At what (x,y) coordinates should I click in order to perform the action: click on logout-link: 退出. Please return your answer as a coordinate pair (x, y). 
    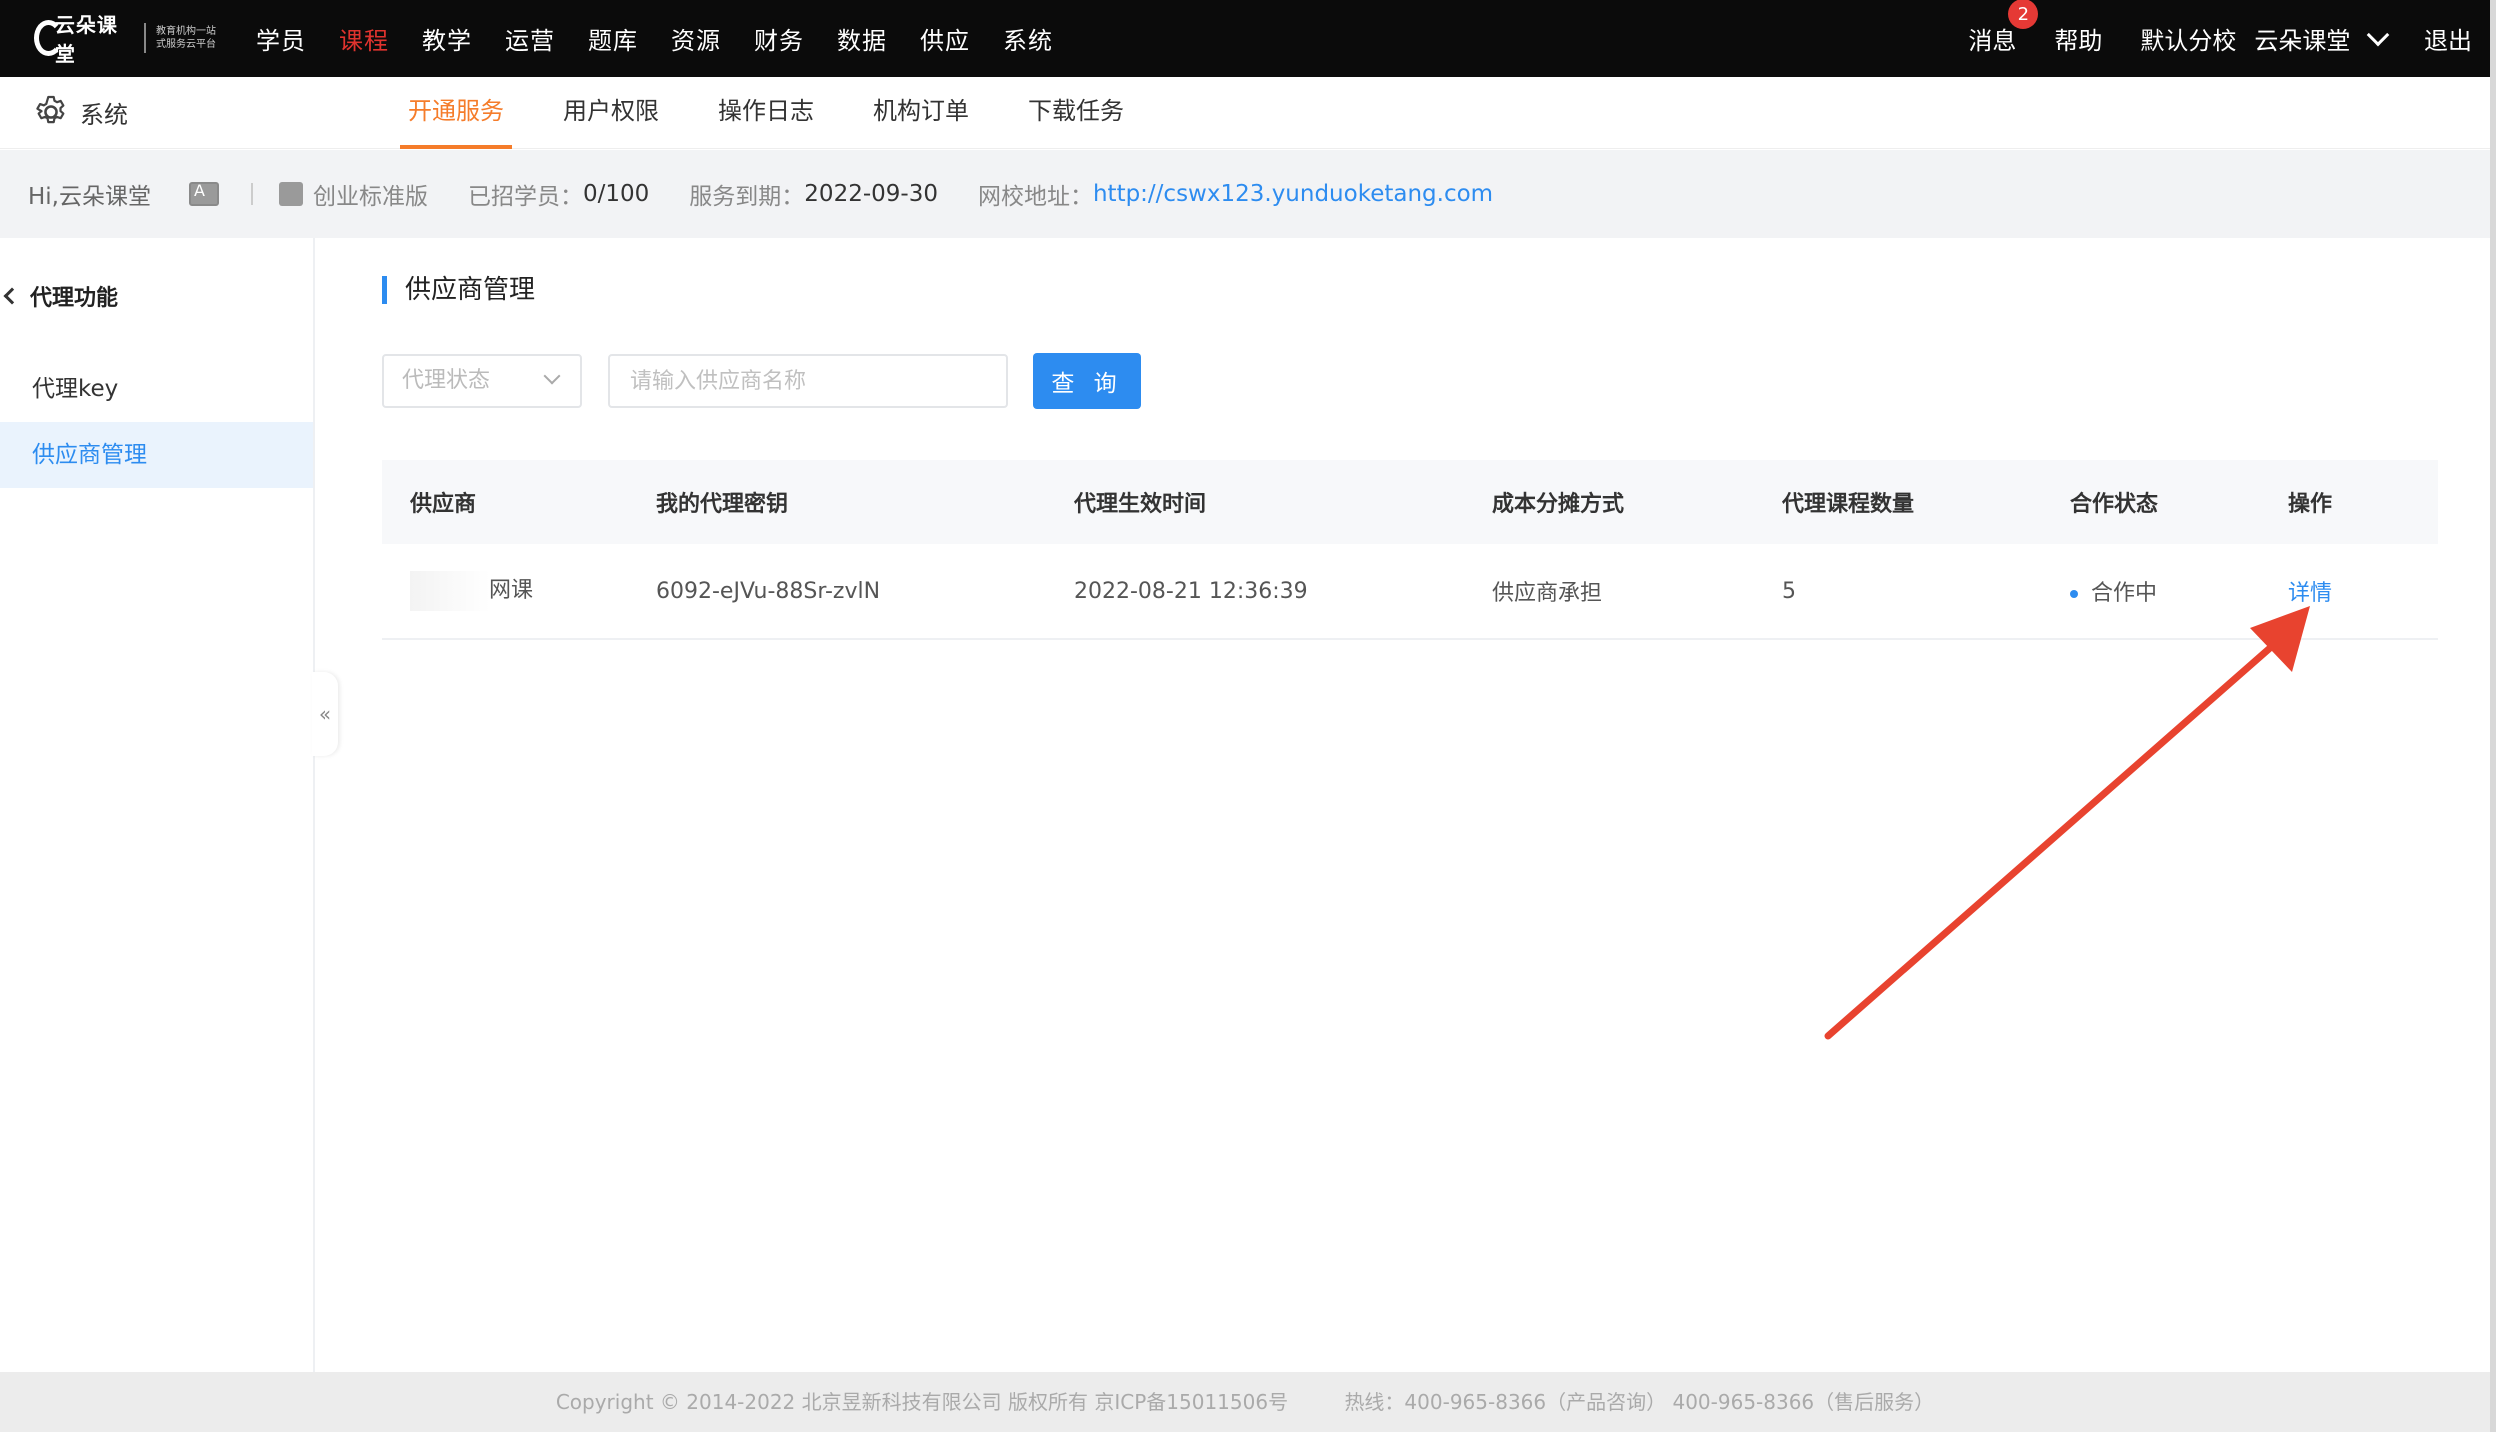
    Looking at the image, I should click on (2448, 38).